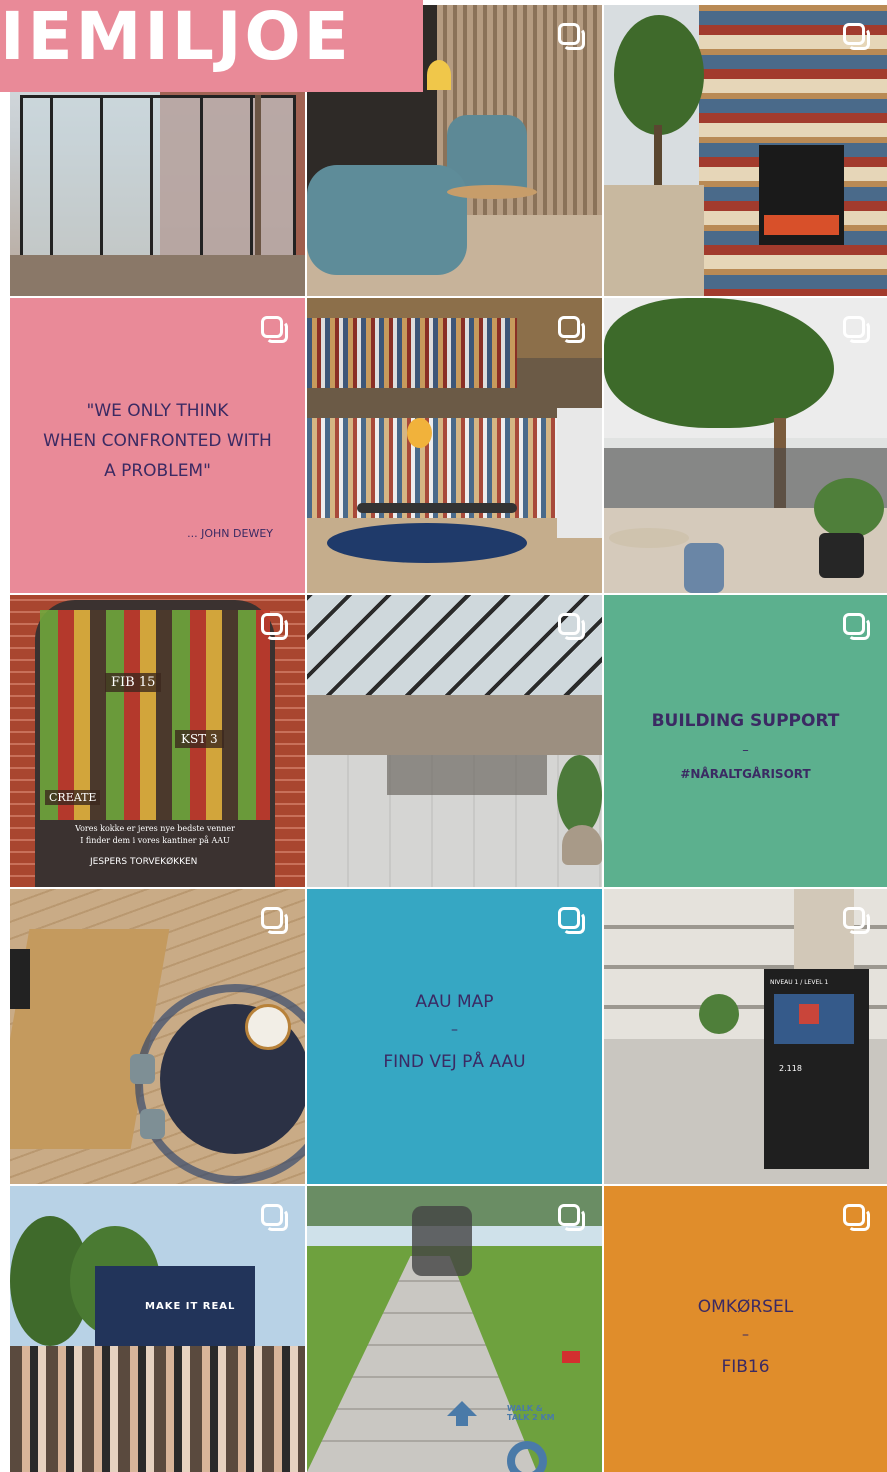 The width and height of the screenshot is (887, 1472). I want to click on aau-map-subtitle: FIND VEJ PÅ AAU, so click(454, 1062).